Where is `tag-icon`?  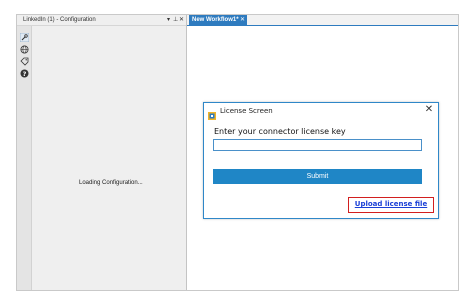
tag-icon is located at coordinates (24, 59).